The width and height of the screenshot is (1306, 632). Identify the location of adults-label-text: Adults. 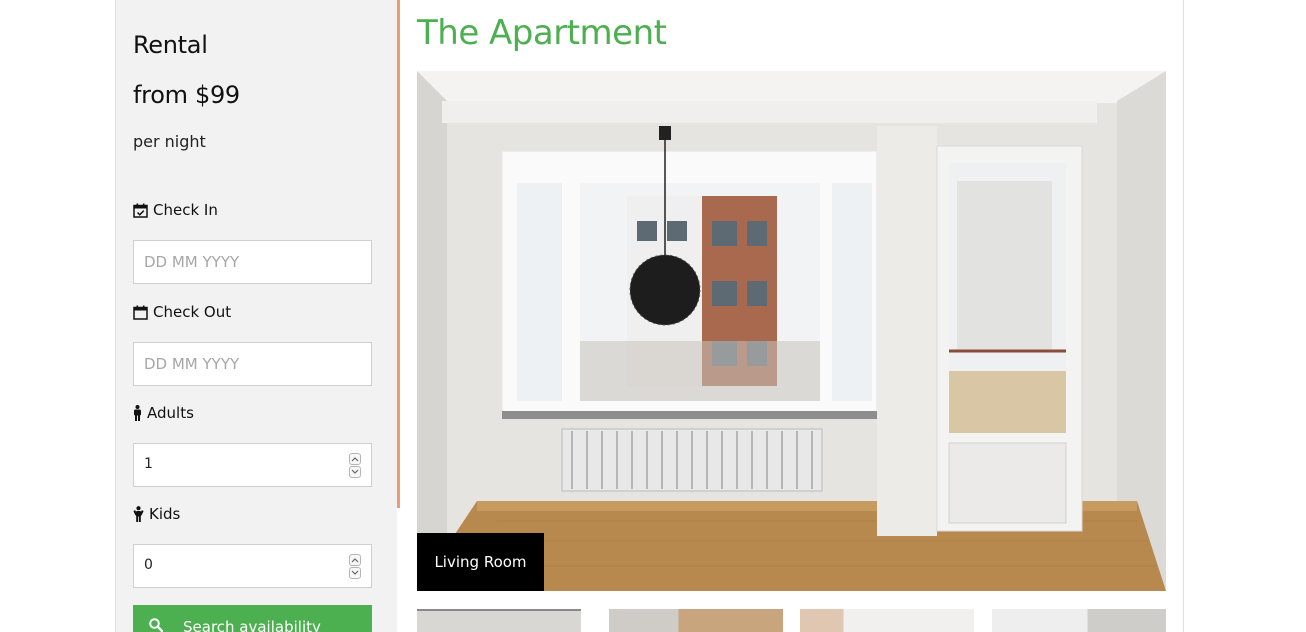
(170, 413).